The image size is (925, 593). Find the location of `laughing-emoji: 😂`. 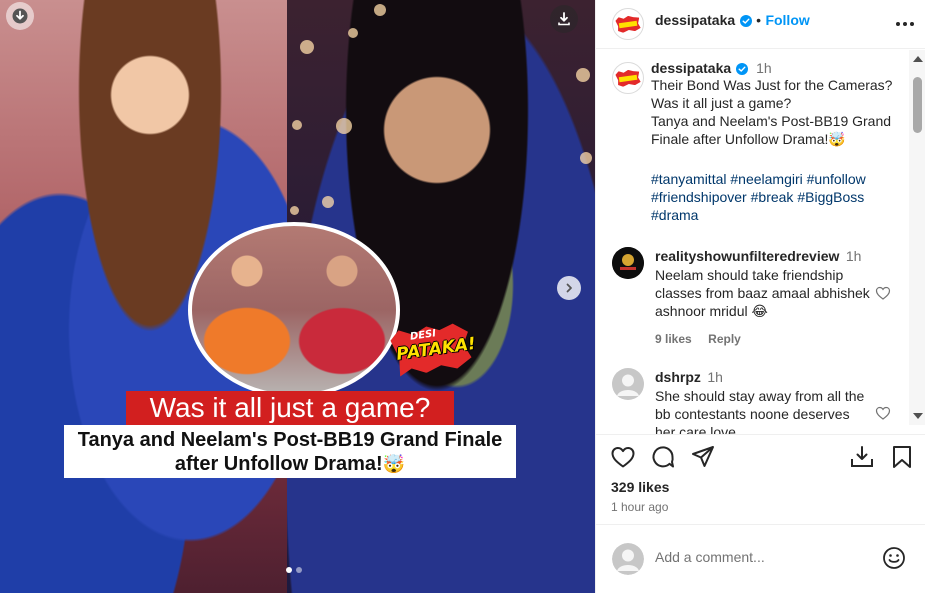

laughing-emoji: 😂 is located at coordinates (759, 312).